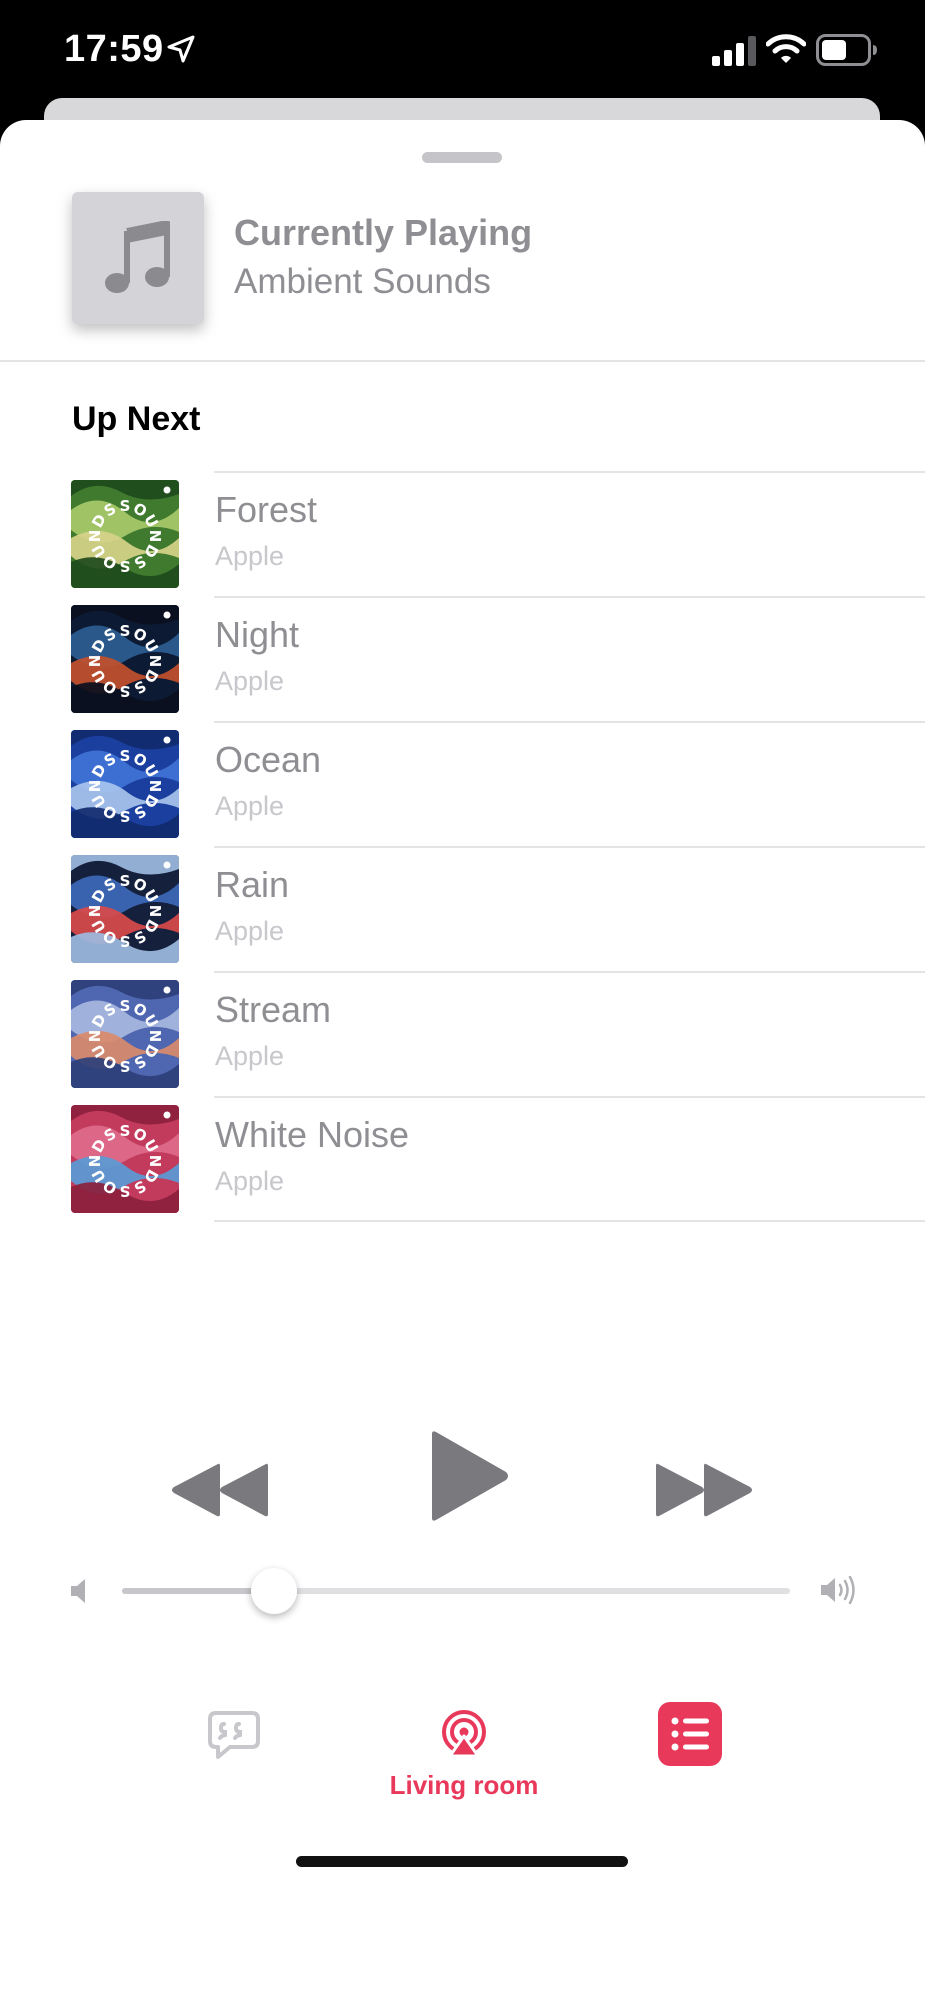 The image size is (925, 2000). Describe the element at coordinates (273, 1009) in the screenshot. I see `queue-item-title: Stream` at that location.